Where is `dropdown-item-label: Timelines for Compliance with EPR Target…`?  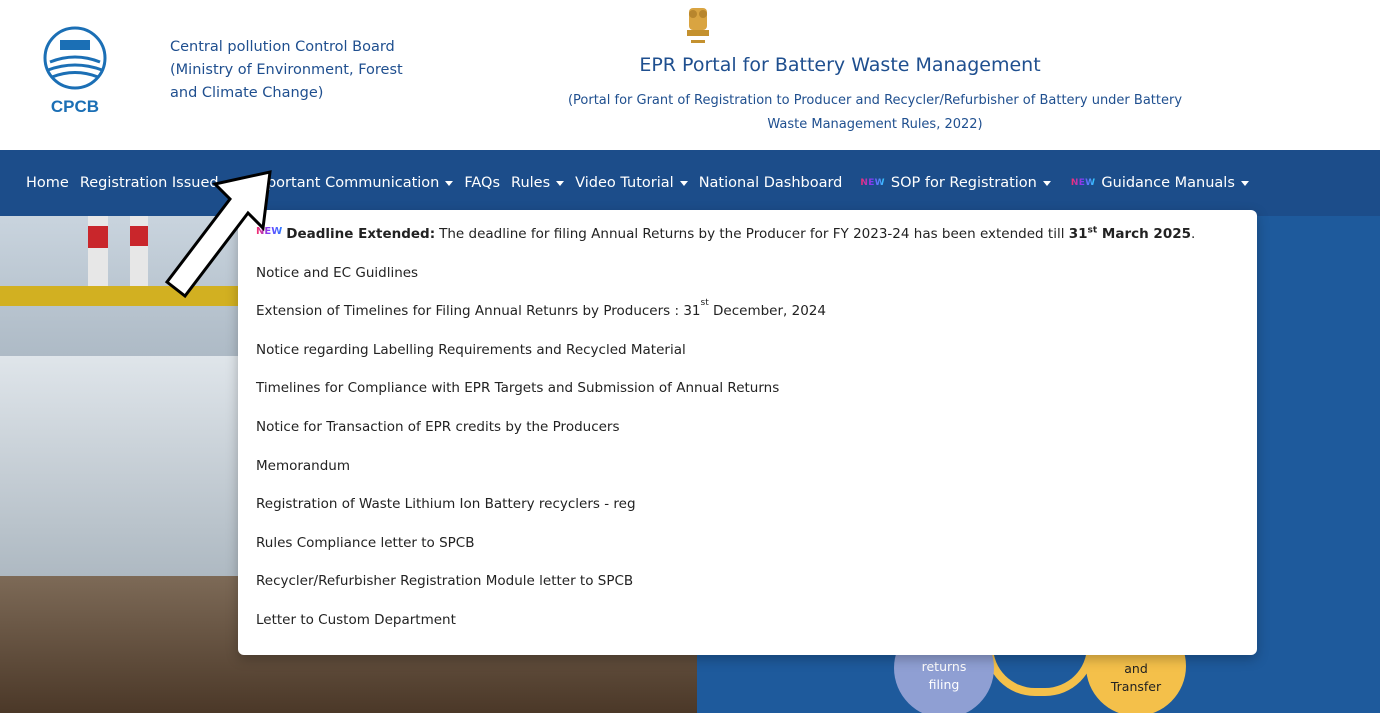 dropdown-item-label: Timelines for Compliance with EPR Target… is located at coordinates (518, 388).